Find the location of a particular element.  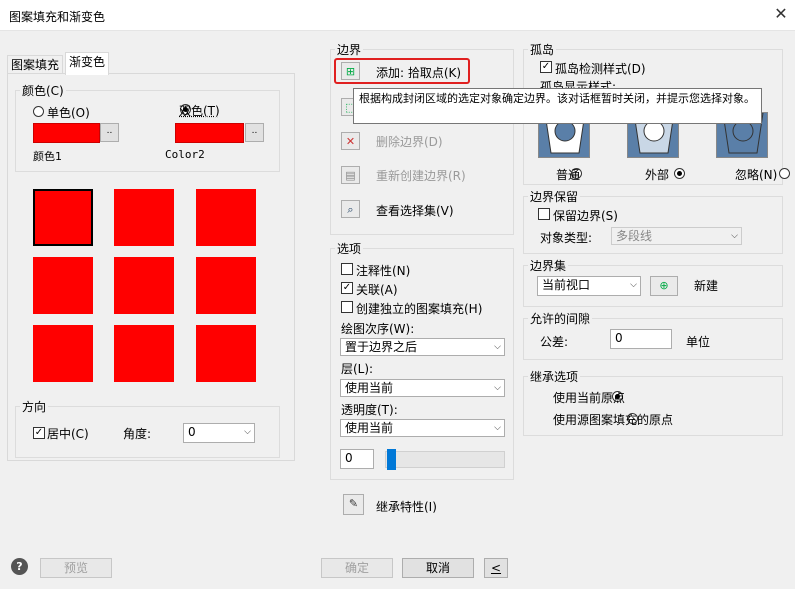

boundary-legend: 边界 is located at coordinates (349, 50).